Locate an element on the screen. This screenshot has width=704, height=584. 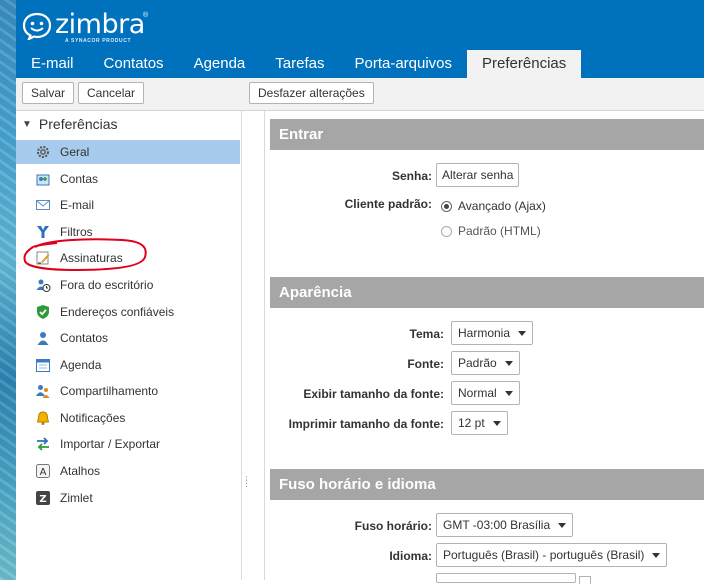
sidebar-item-label: Filtros is located at coordinates (76, 232).